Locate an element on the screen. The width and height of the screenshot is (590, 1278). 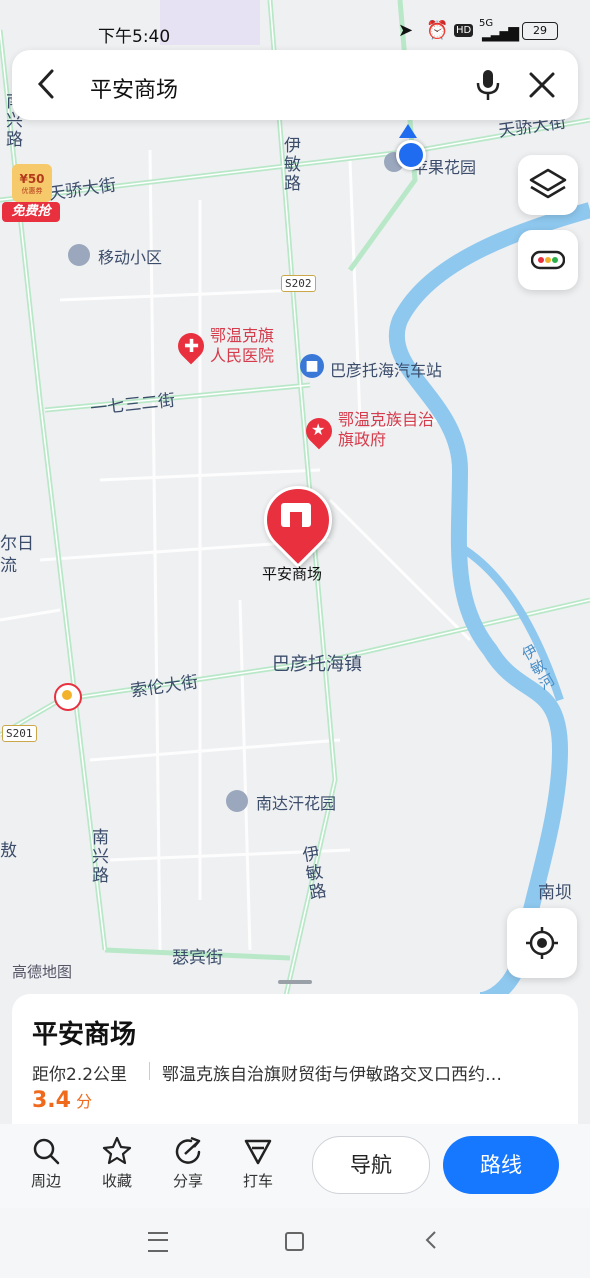
coupon-amount: ¥50 is located at coordinates (32, 179).